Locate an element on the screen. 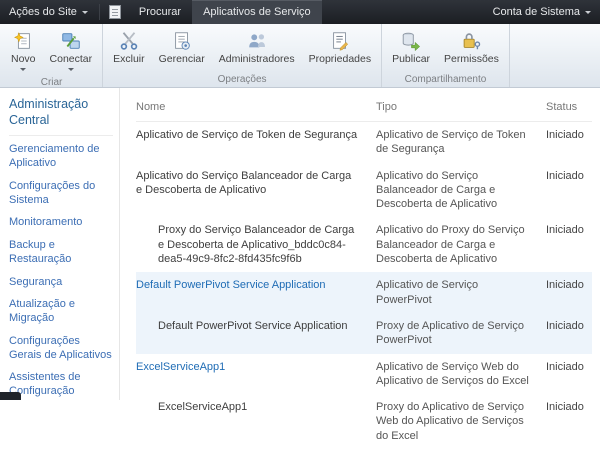  new-item-icon is located at coordinates (22, 40).